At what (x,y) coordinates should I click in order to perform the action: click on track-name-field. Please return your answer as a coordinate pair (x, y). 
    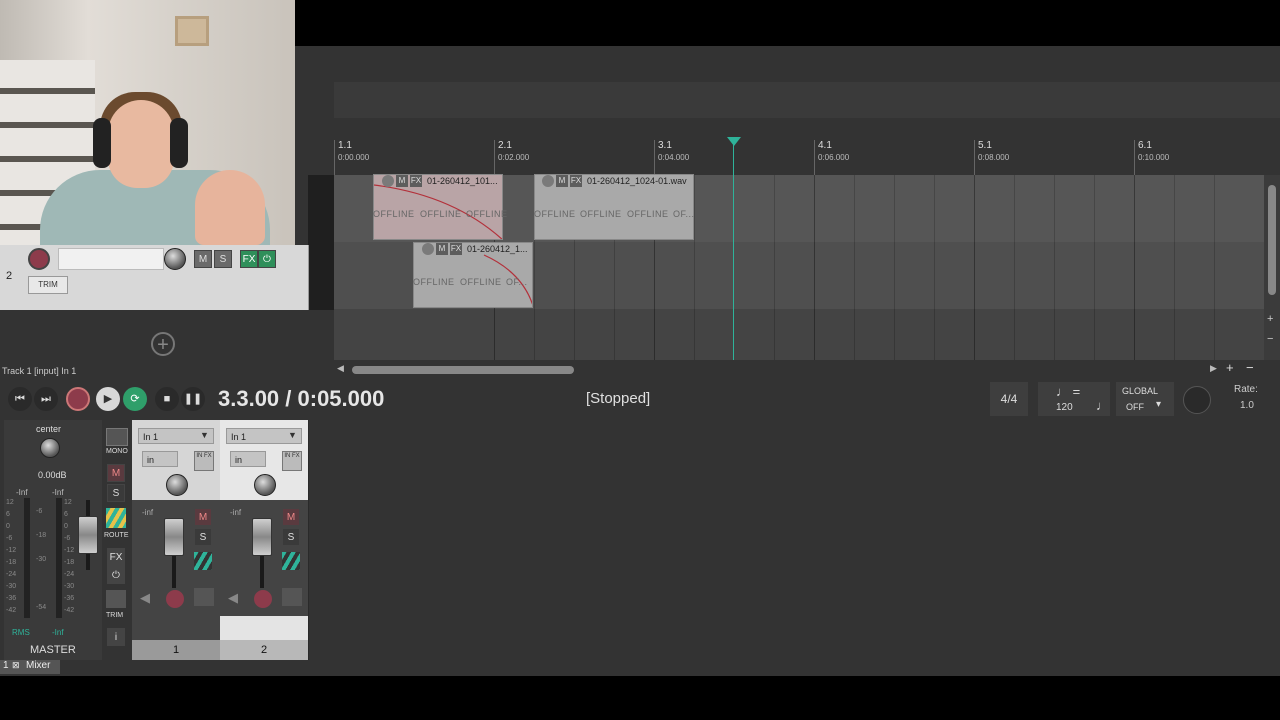
    Looking at the image, I should click on (111, 259).